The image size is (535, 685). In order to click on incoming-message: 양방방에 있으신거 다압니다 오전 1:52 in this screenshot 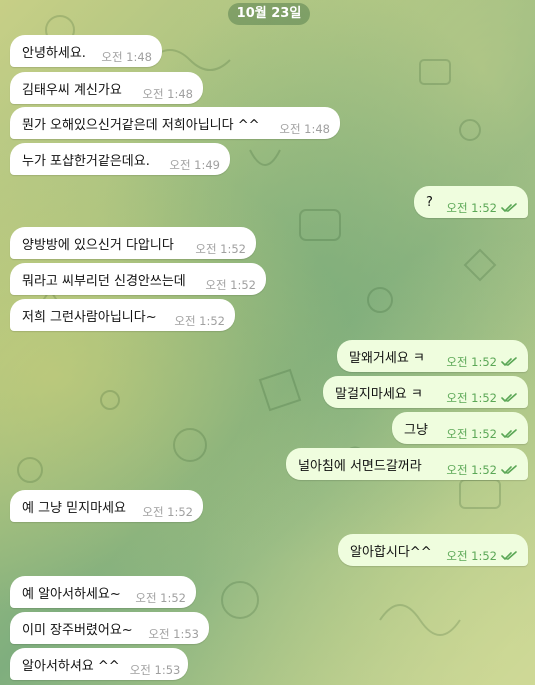, I will do `click(133, 243)`.